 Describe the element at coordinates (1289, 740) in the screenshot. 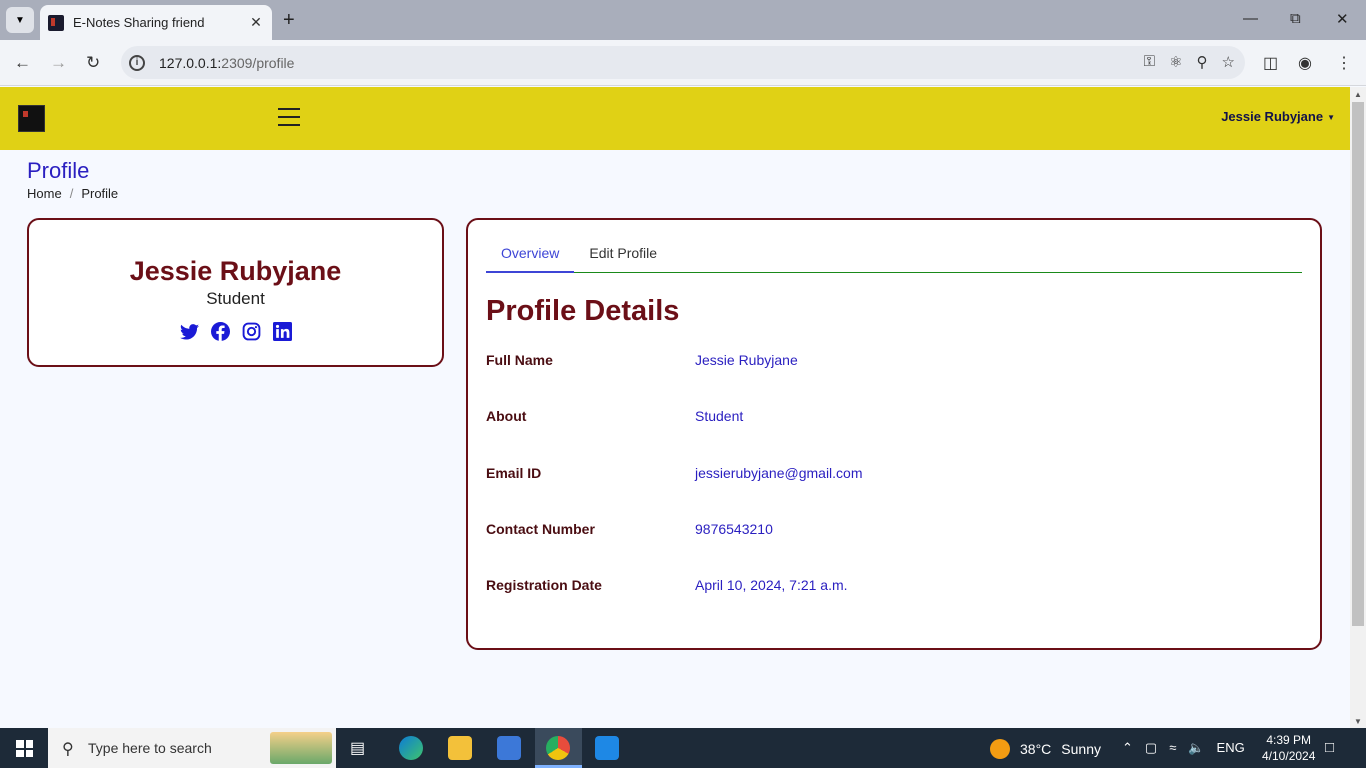

I see `clock-time: 4:39 PM` at that location.